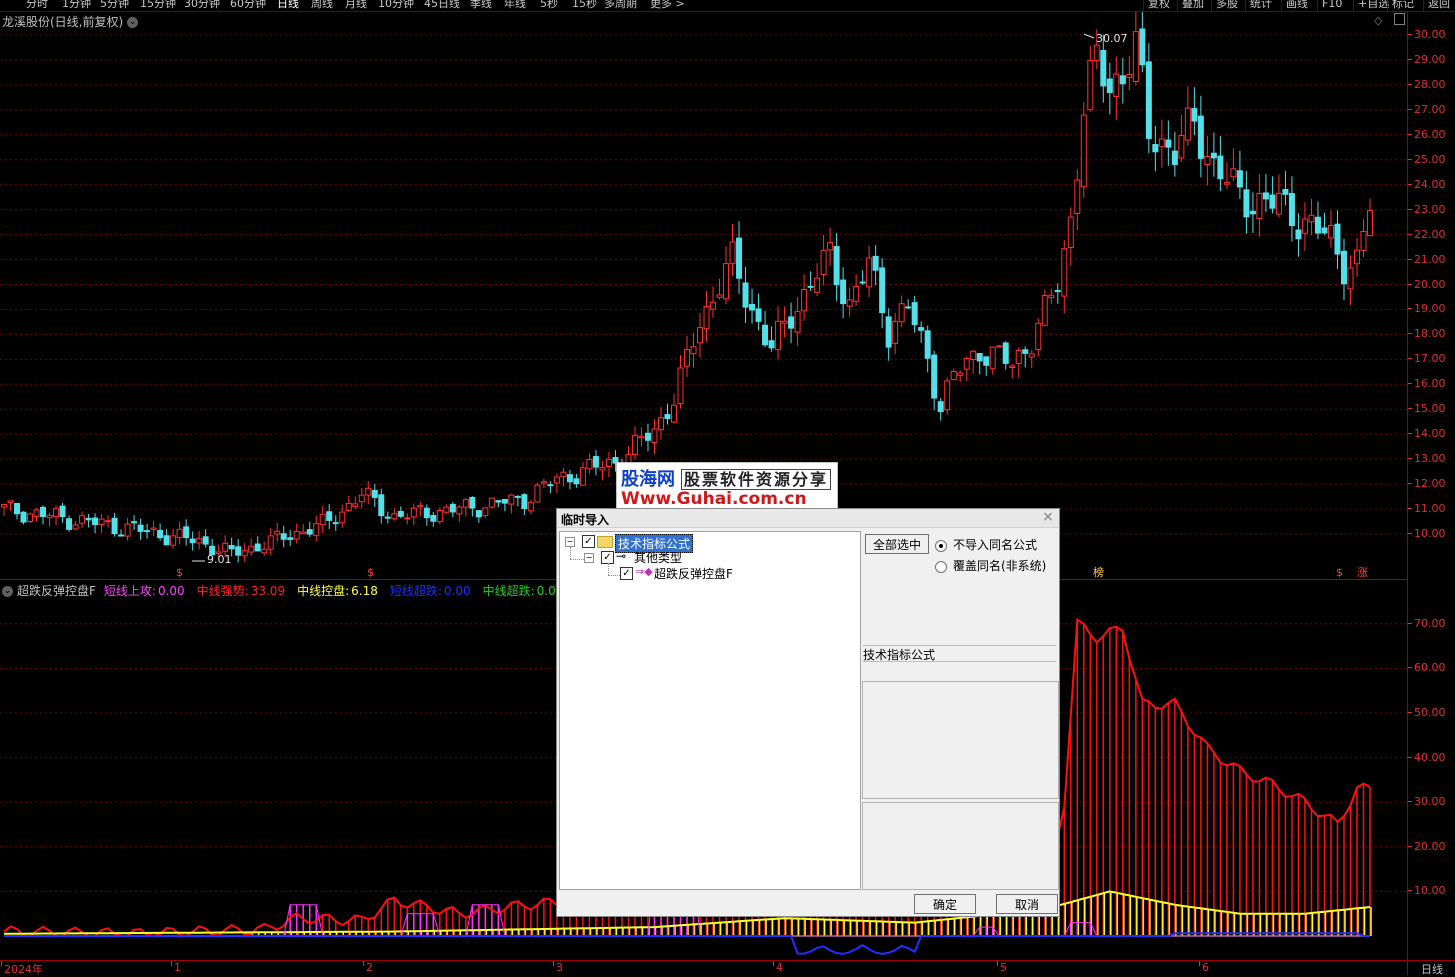 This screenshot has height=977, width=1455. Describe the element at coordinates (1427, 234) in the screenshot. I see `price-tick: 22.00` at that location.